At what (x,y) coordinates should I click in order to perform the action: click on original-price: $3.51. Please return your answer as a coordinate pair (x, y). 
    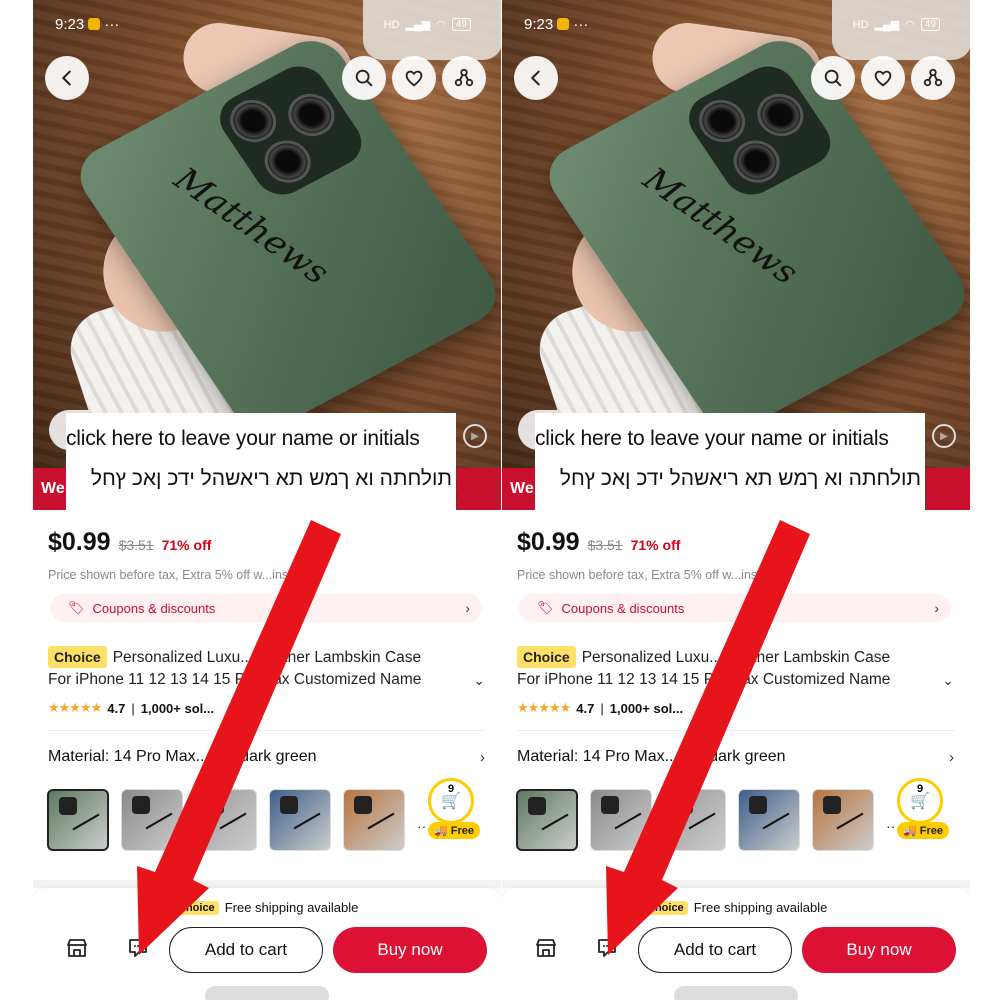
    Looking at the image, I should click on (136, 545).